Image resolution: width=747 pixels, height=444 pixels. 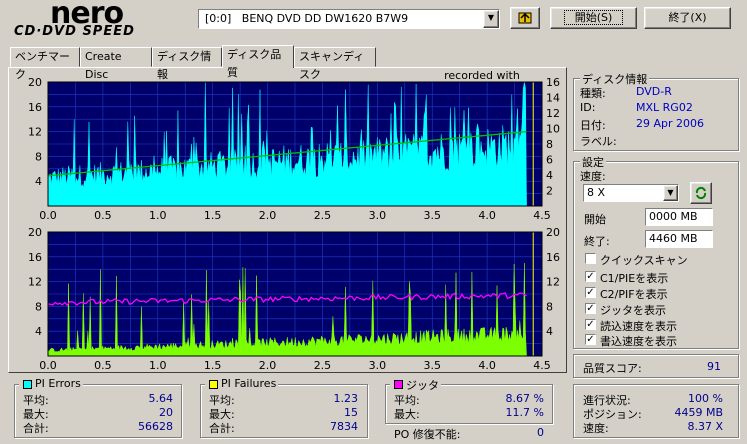 What do you see at coordinates (398, 384) in the screenshot?
I see `jitter-swatch` at bounding box center [398, 384].